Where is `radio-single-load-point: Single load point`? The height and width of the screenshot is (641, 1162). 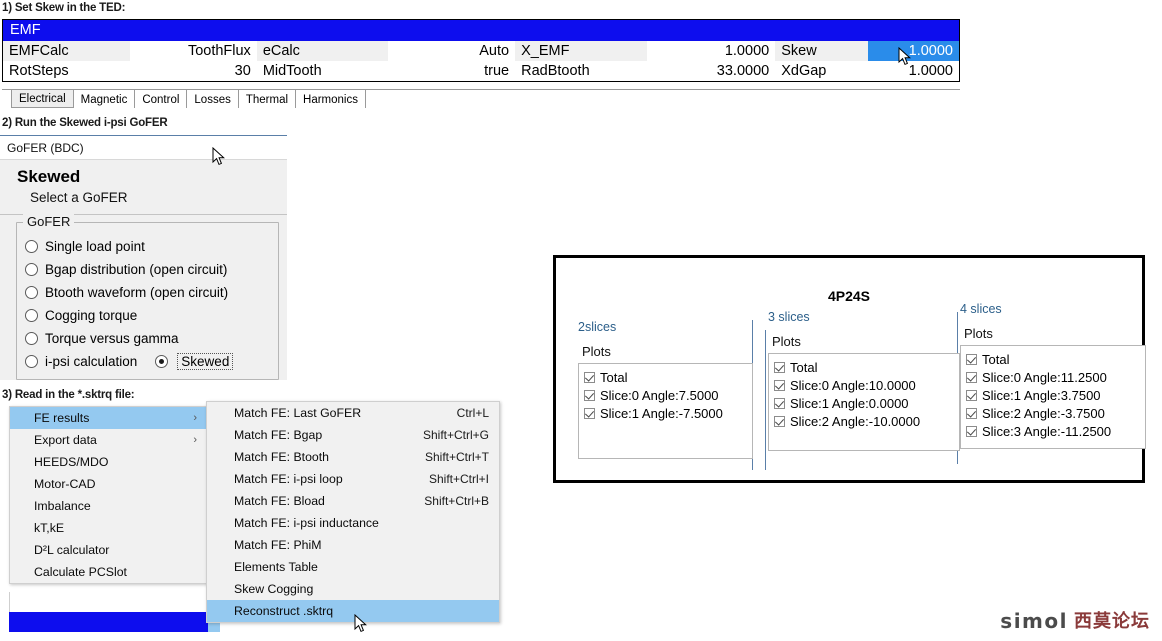
radio-single-load-point: Single load point is located at coordinates (151, 246).